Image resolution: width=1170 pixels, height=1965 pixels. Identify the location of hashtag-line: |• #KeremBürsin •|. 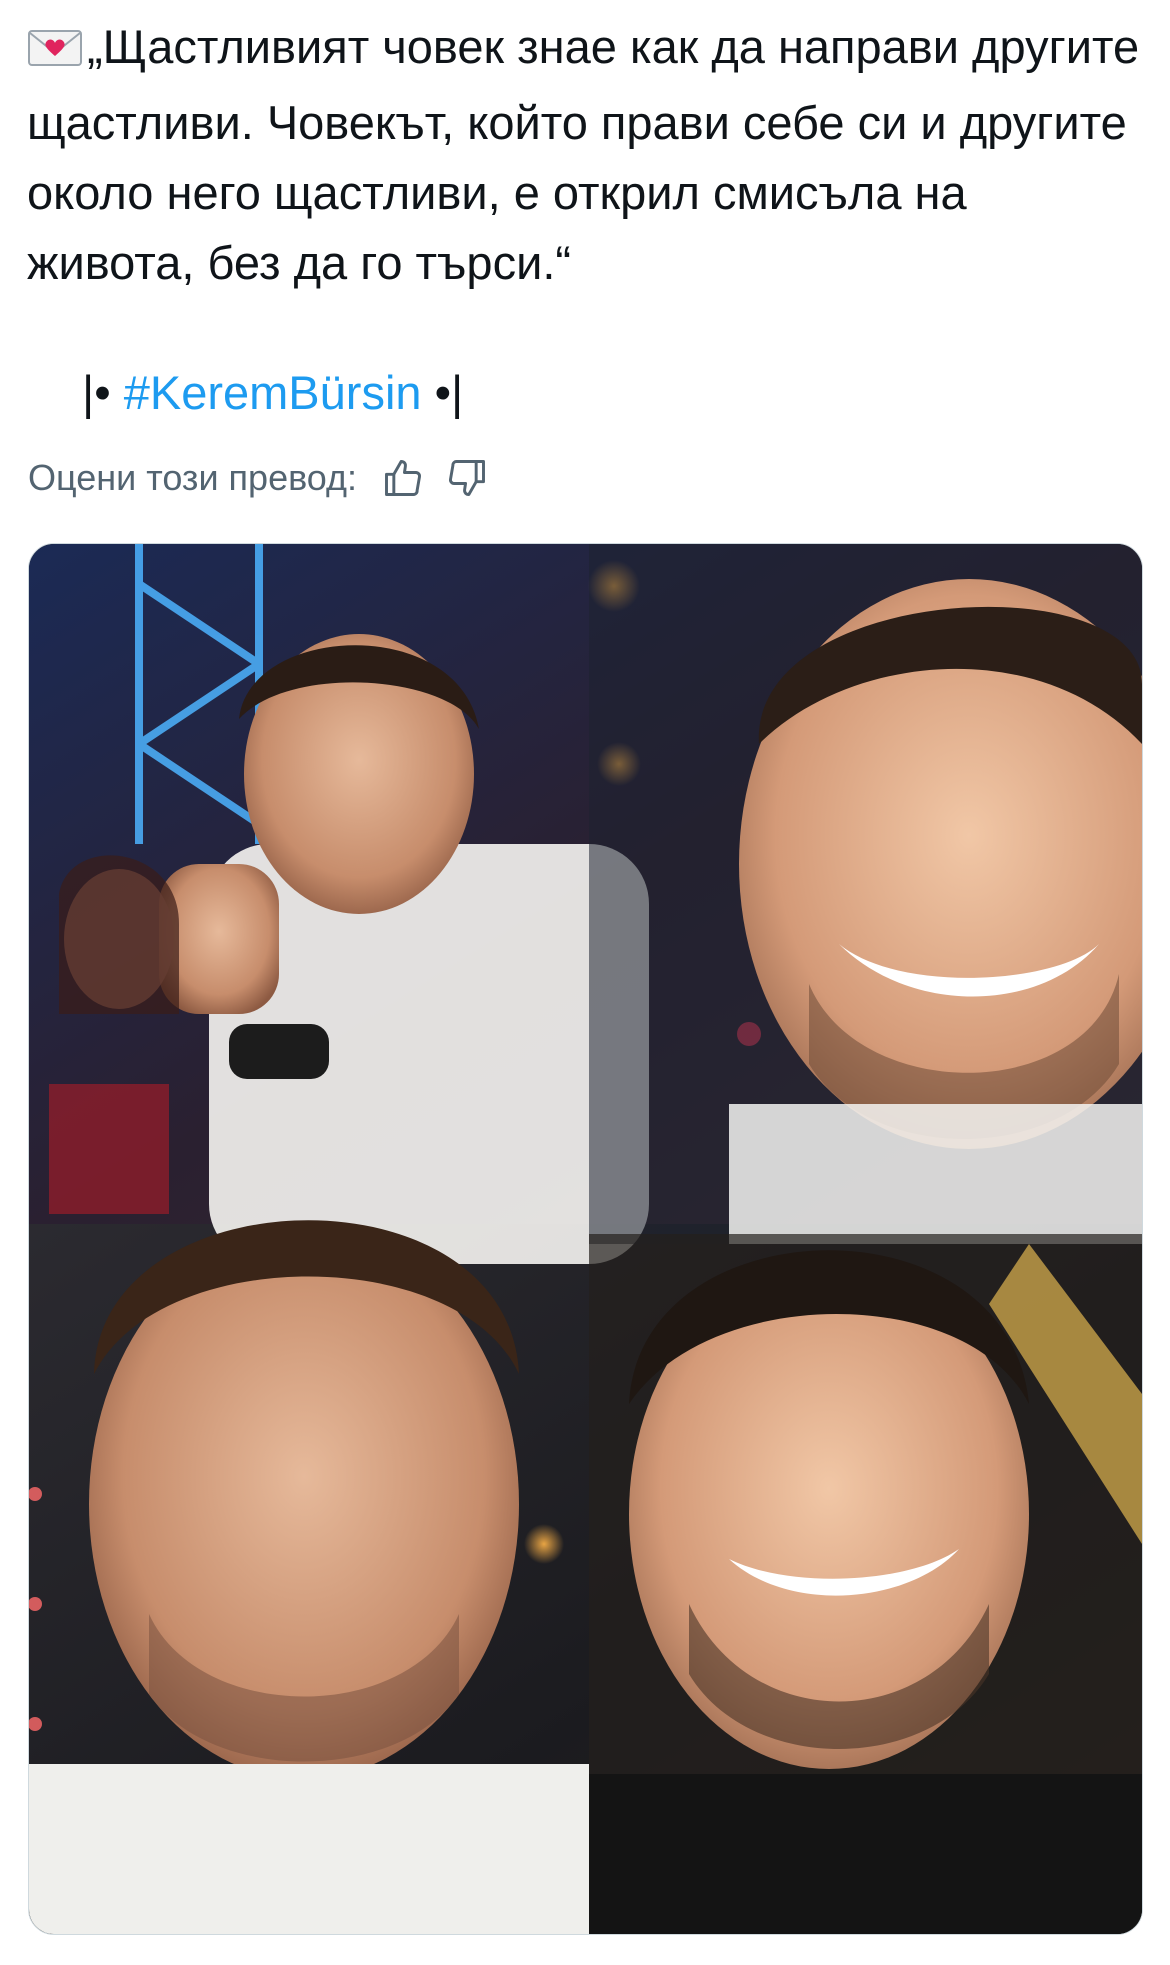
(272, 393).